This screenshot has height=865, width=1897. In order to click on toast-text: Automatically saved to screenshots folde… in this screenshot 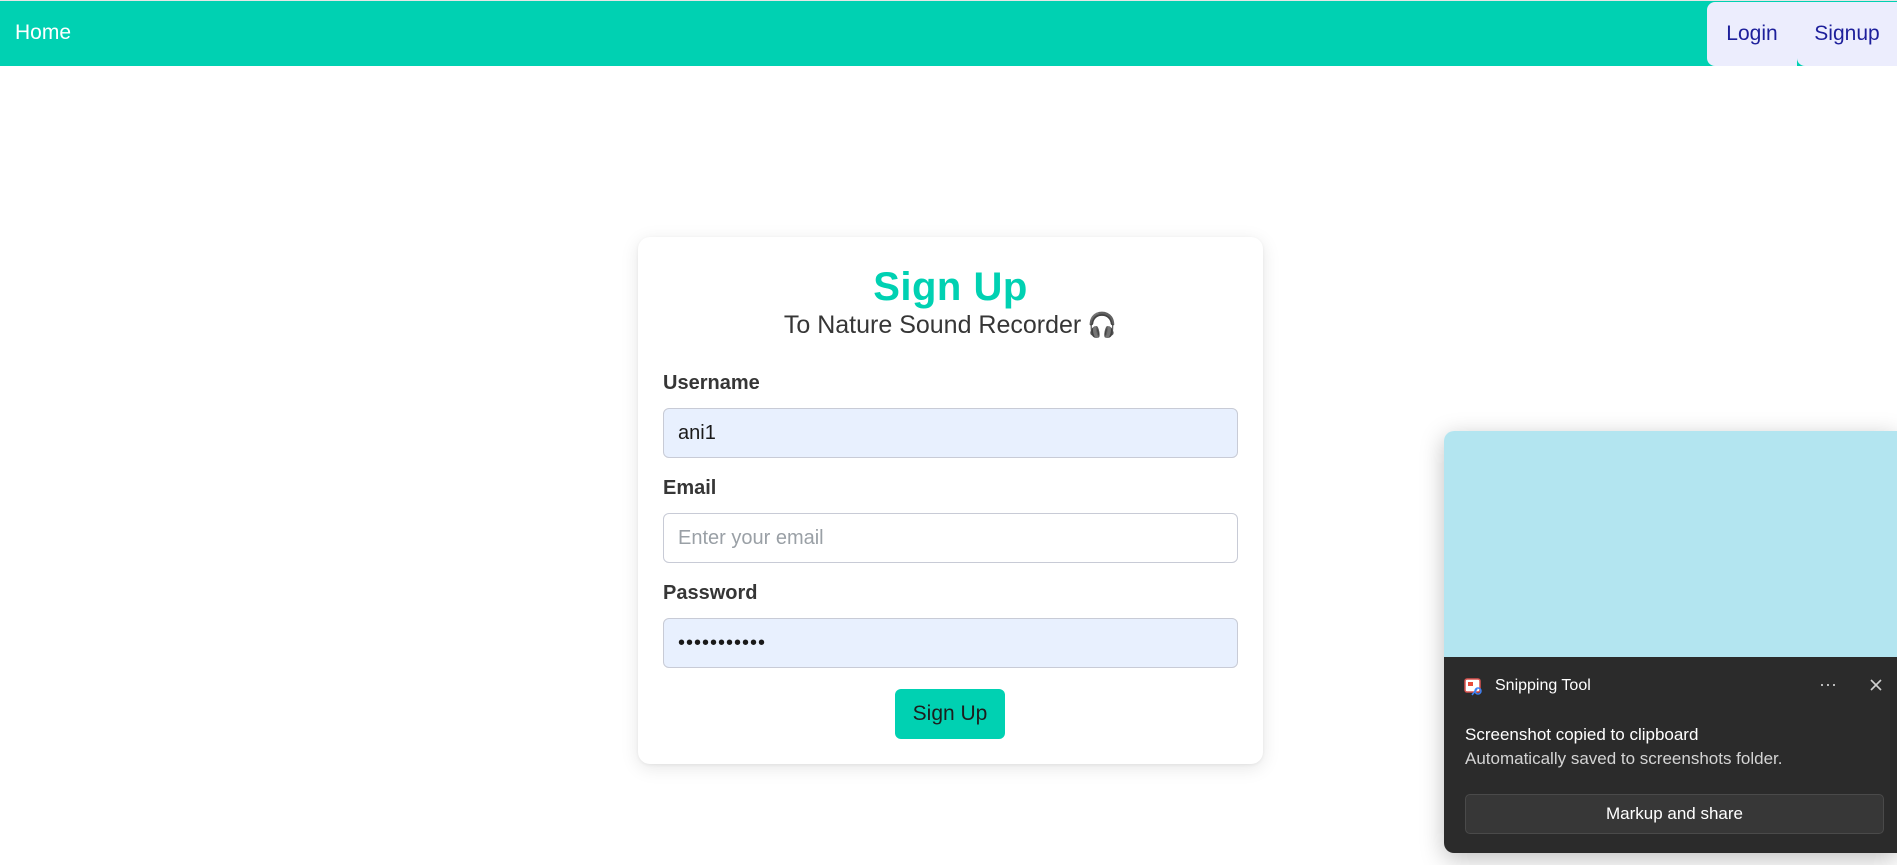, I will do `click(1624, 758)`.